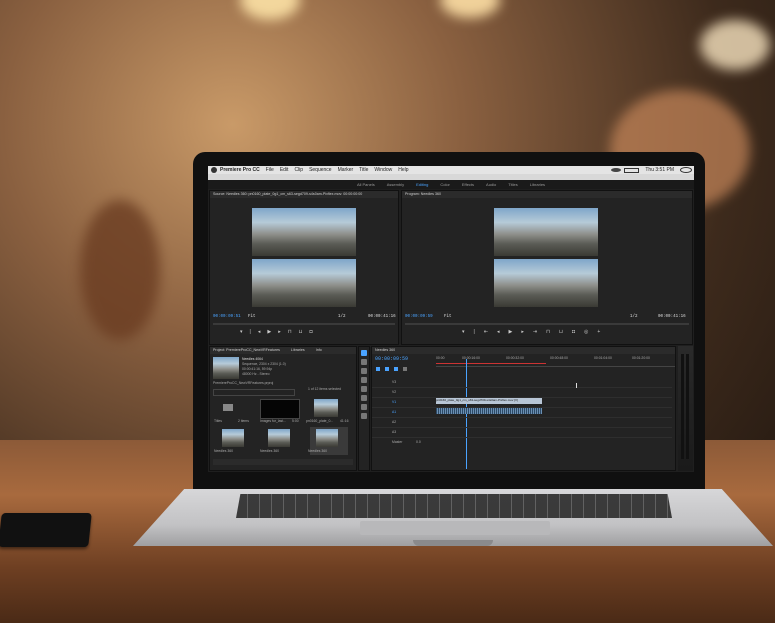  I want to click on clip-label: Needles 360, so click(270, 451).